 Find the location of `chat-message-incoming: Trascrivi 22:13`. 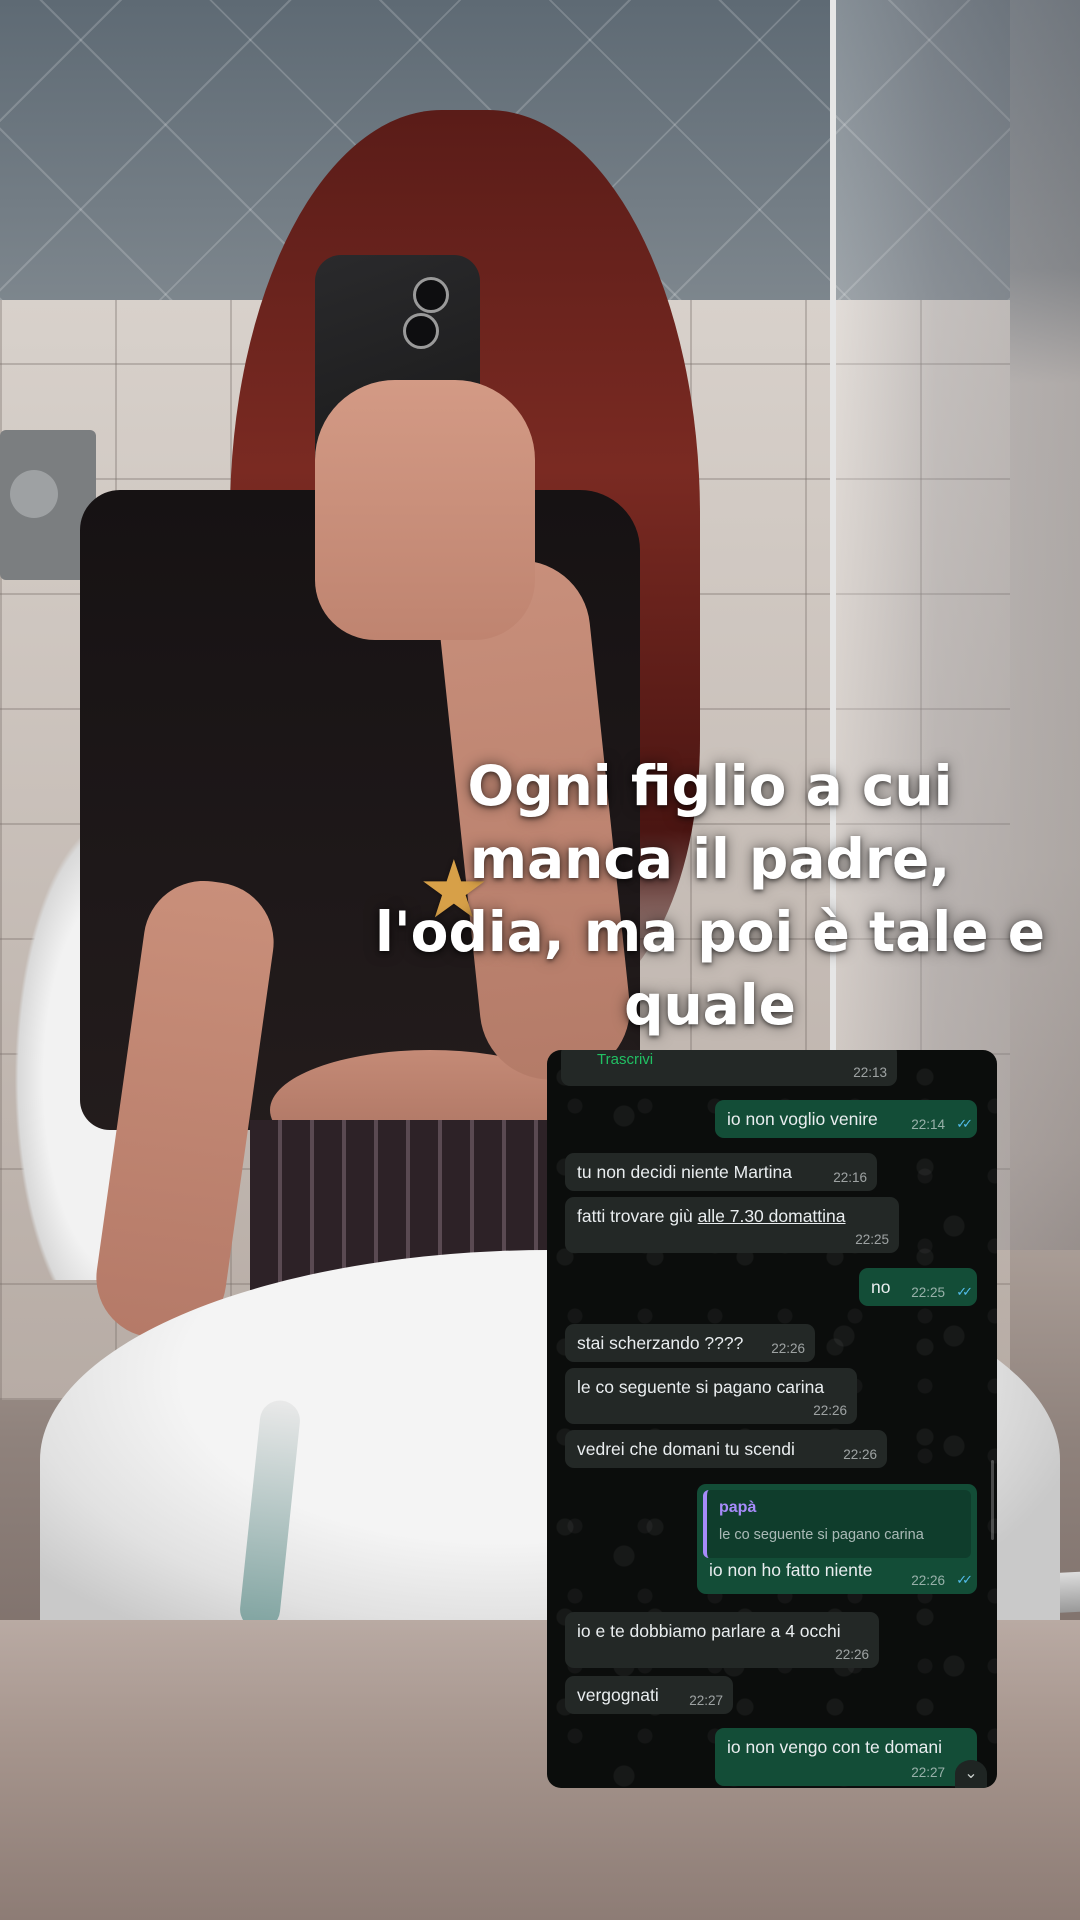

chat-message-incoming: Trascrivi 22:13 is located at coordinates (729, 1068).